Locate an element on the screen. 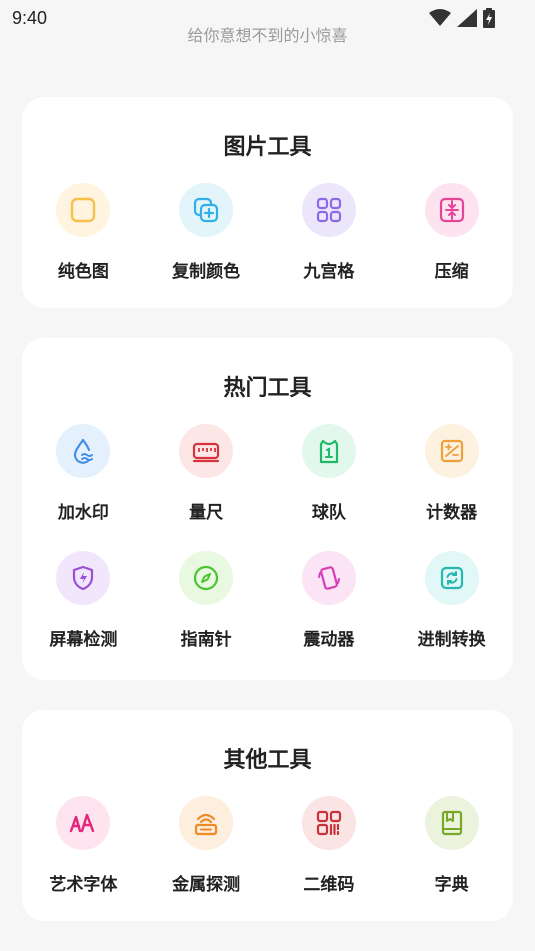  tool-label: 字典 is located at coordinates (451, 885).